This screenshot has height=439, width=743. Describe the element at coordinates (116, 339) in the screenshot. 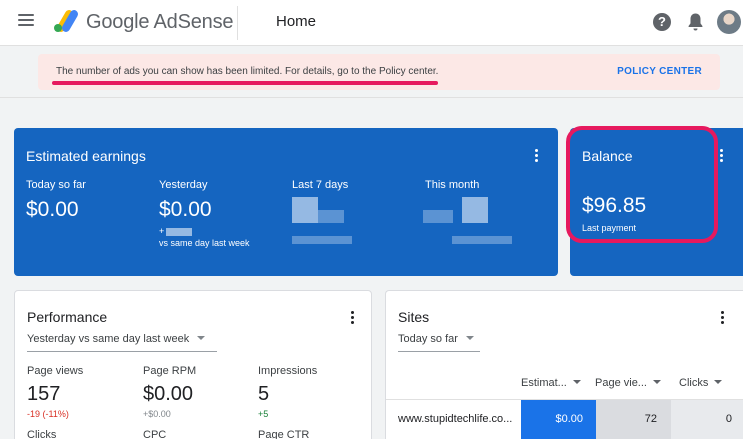

I see `date-range-select: Yesterday vs same day last week` at that location.